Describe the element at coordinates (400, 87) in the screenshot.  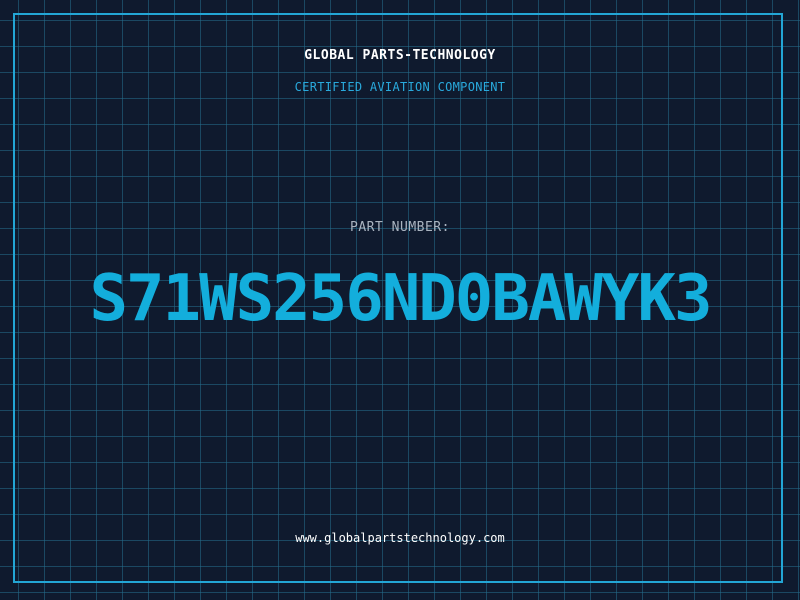
I see `tagline: CERTIFIED AVIATION COMPONENT` at that location.